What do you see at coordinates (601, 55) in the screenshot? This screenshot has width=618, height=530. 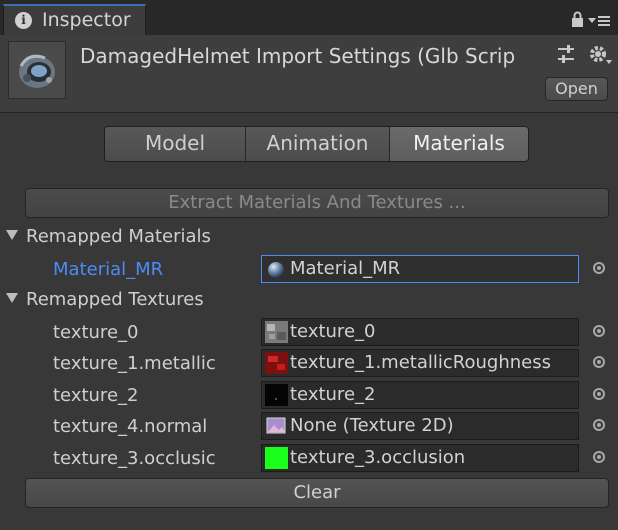 I see `gear-icon` at bounding box center [601, 55].